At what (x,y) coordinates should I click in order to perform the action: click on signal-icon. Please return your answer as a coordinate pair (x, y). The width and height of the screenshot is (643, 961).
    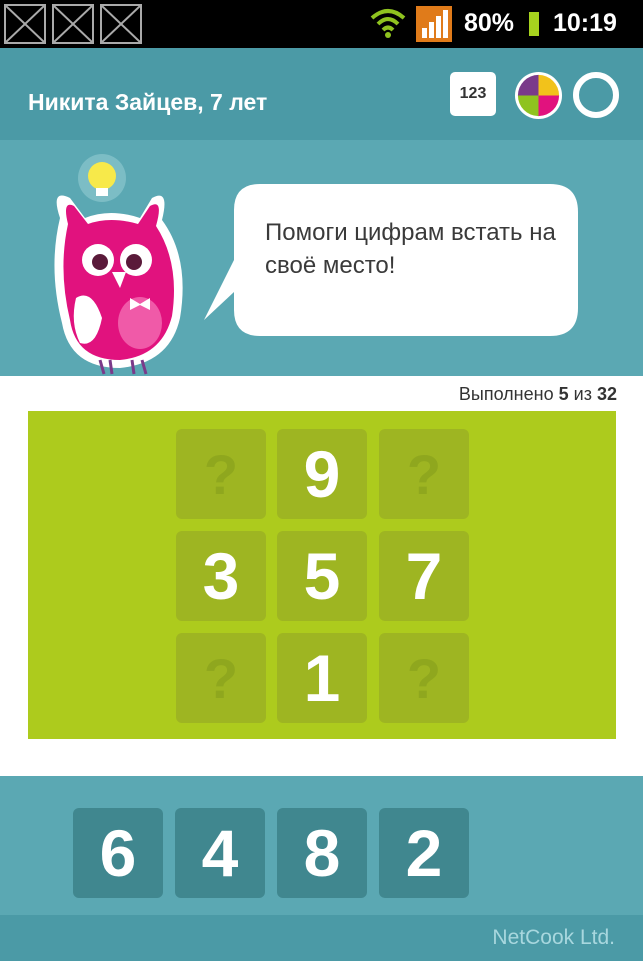
    Looking at the image, I should click on (434, 24).